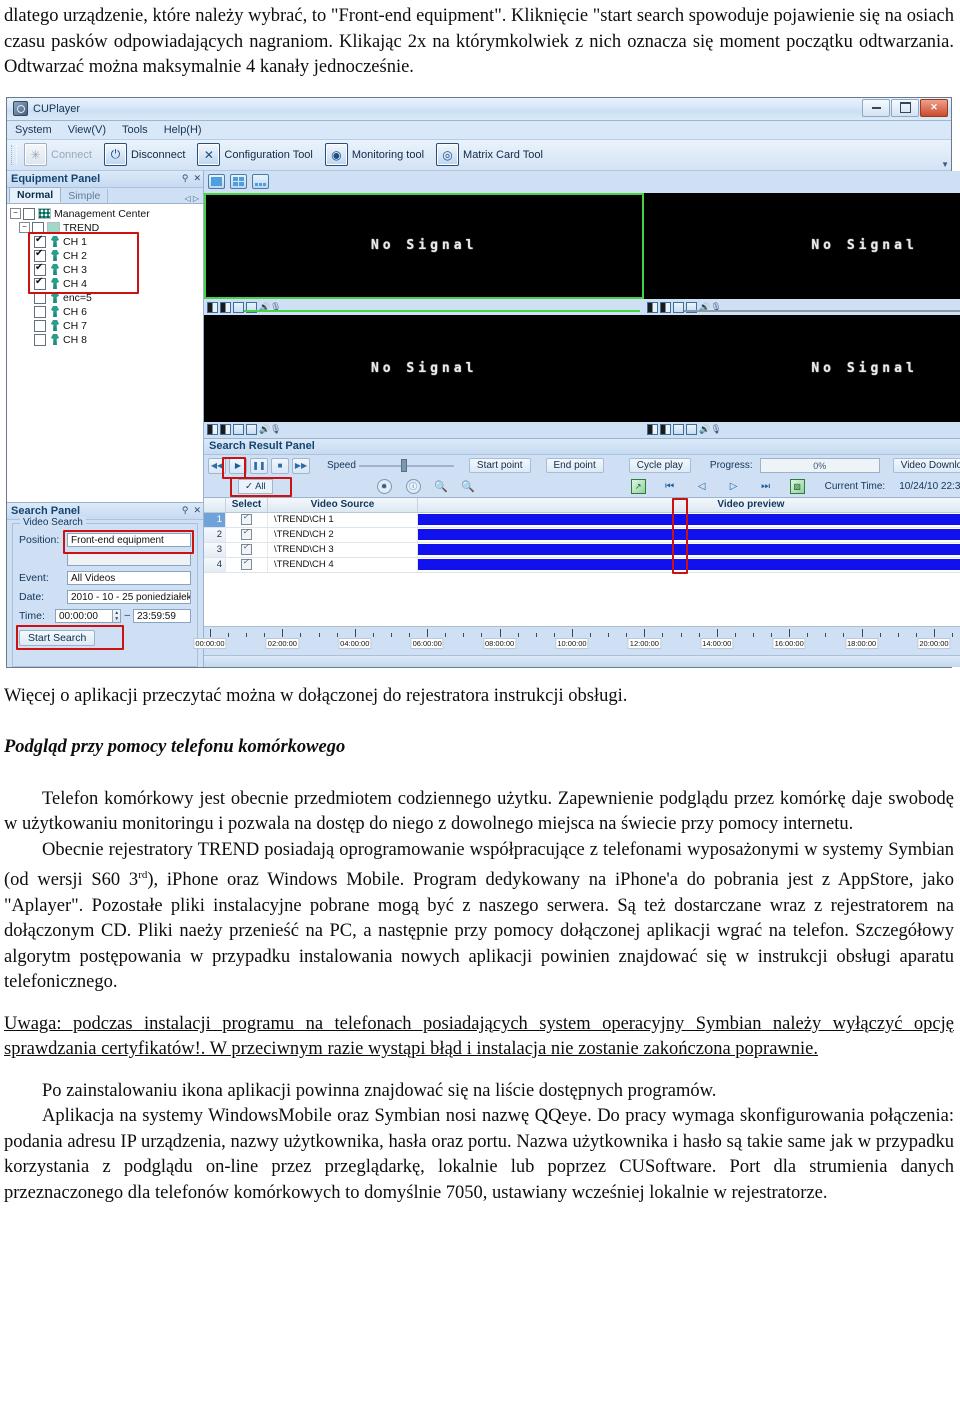 The height and width of the screenshot is (1415, 960). Describe the element at coordinates (254, 154) in the screenshot. I see `toolbar-button-configuration-tool: ✕ Configuration Tool` at that location.